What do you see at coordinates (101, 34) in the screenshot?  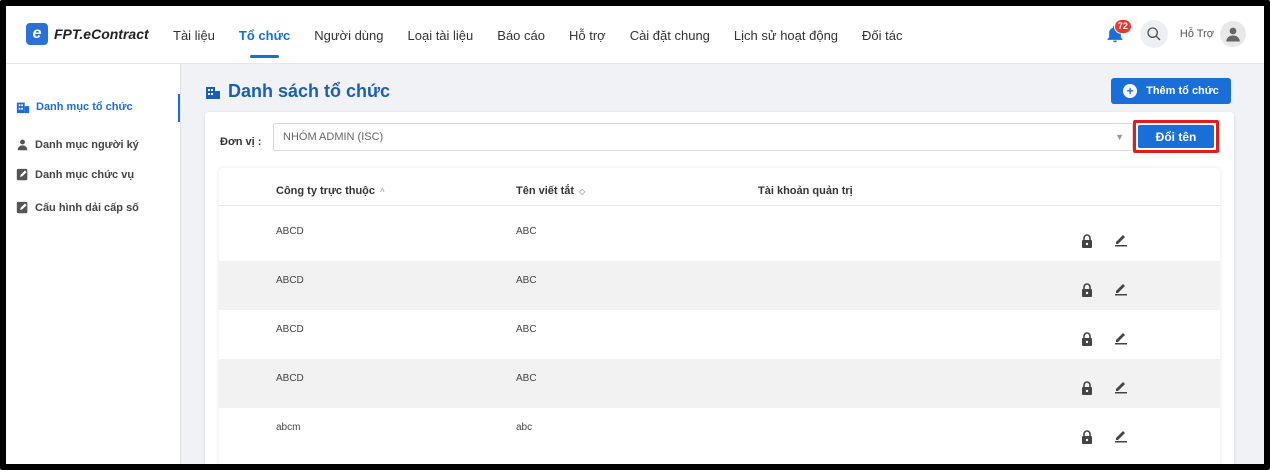 I see `logo-text: FPT.eContract` at bounding box center [101, 34].